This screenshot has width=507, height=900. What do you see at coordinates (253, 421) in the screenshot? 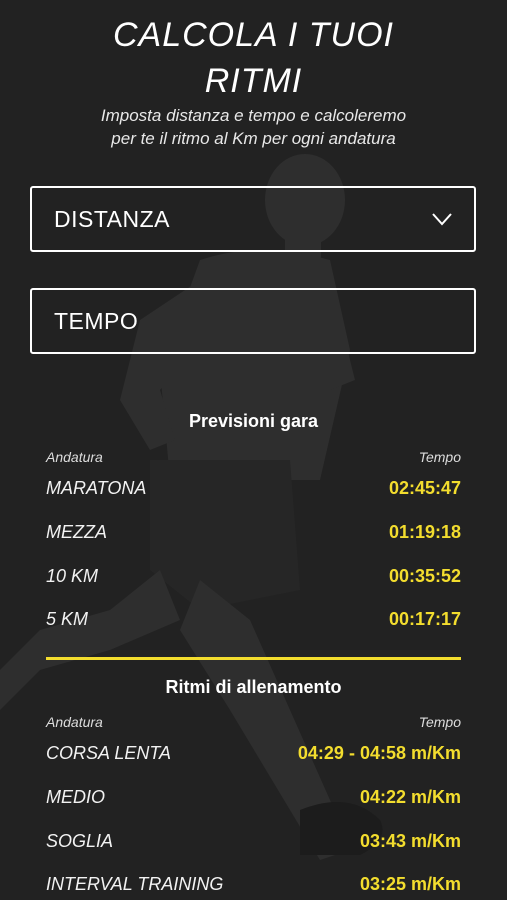
I see `race-predictions-title: Previsioni gara` at bounding box center [253, 421].